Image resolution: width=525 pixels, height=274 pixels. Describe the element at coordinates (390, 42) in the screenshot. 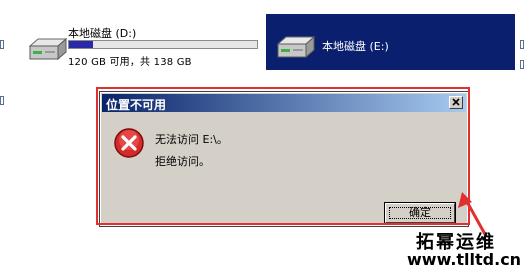

I see `drive-item-e: 本地磁盘 (E:)` at that location.